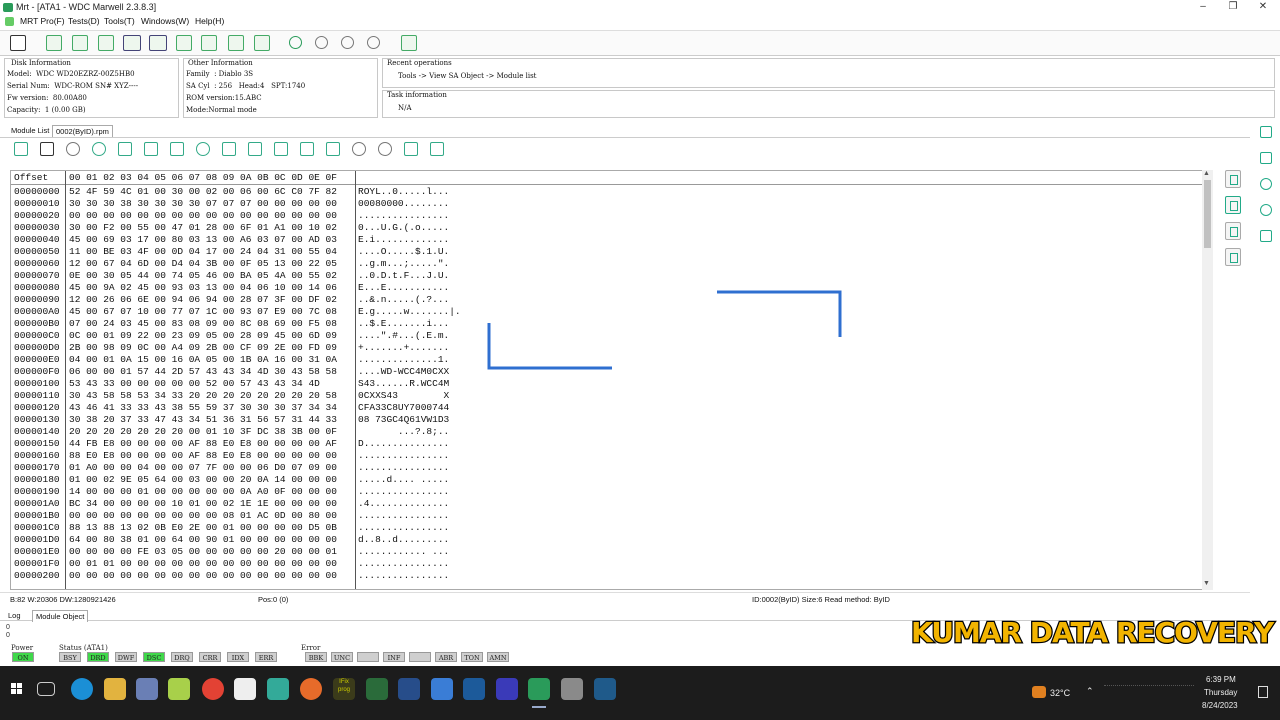 Image resolution: width=1280 pixels, height=720 pixels. What do you see at coordinates (84, 21) in the screenshot?
I see `menu-tests: Tests(D)` at bounding box center [84, 21].